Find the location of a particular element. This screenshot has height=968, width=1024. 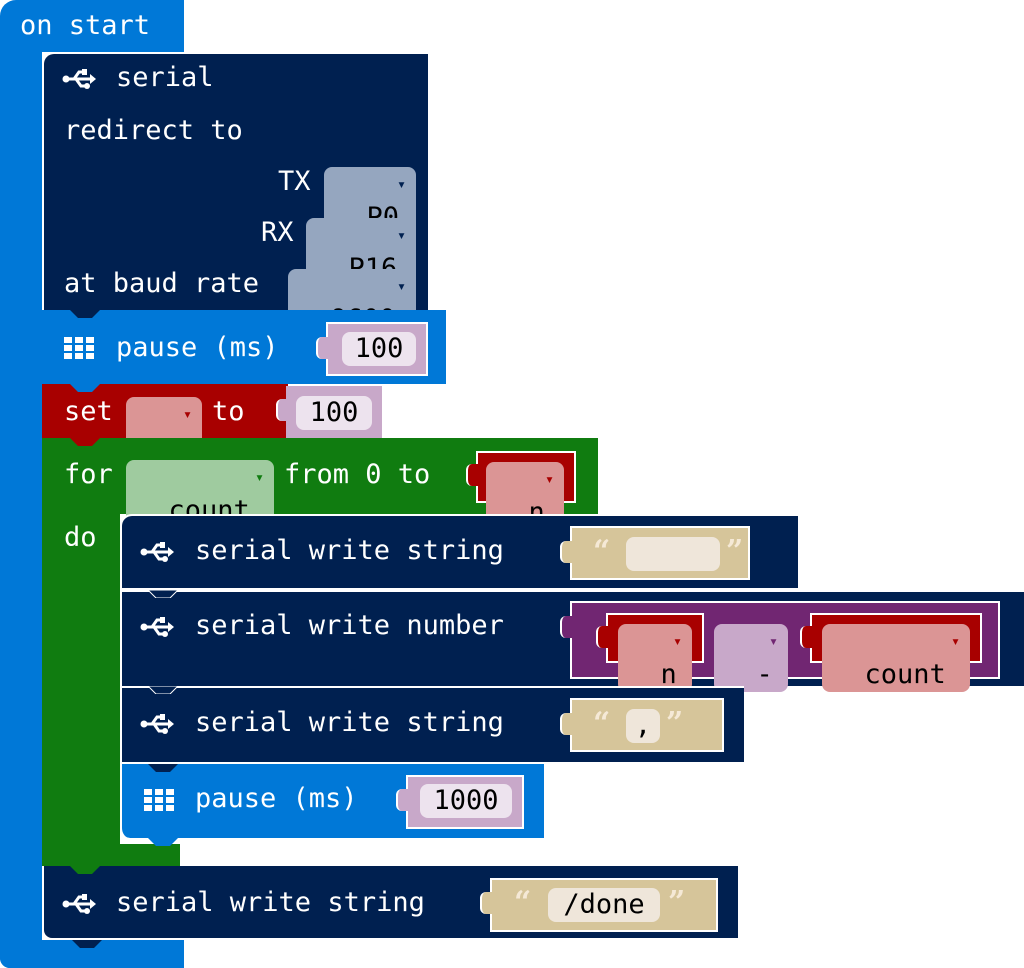

pause-value-input: 1000 is located at coordinates (466, 801).